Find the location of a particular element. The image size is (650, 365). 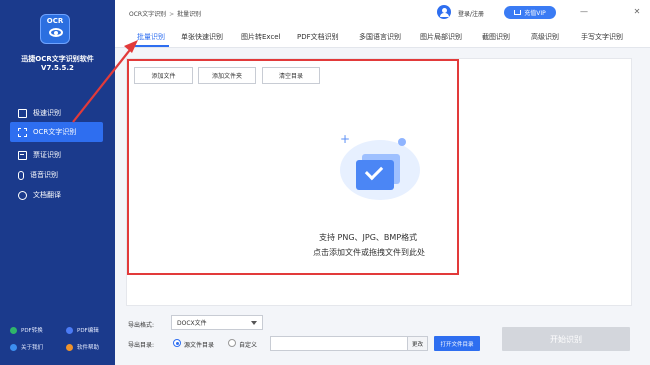

tab-pdf: PDF文档识别 is located at coordinates (318, 37).